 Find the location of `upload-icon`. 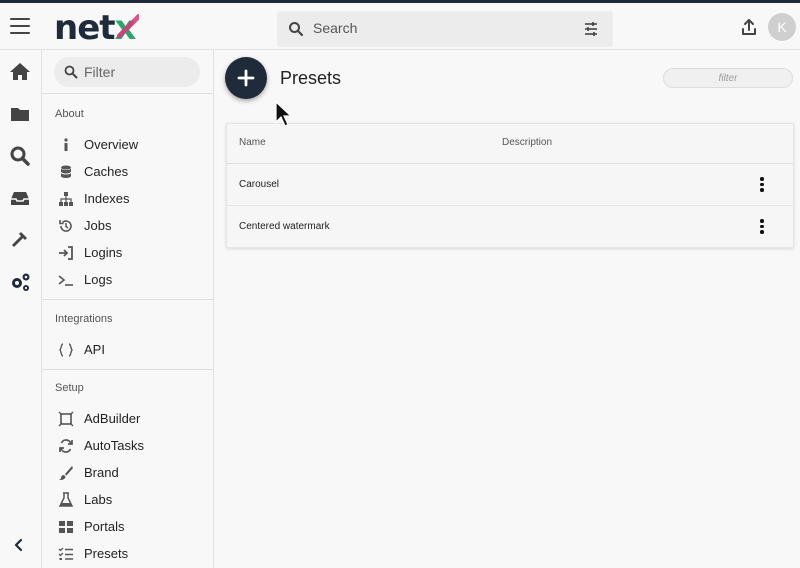

upload-icon is located at coordinates (749, 29).